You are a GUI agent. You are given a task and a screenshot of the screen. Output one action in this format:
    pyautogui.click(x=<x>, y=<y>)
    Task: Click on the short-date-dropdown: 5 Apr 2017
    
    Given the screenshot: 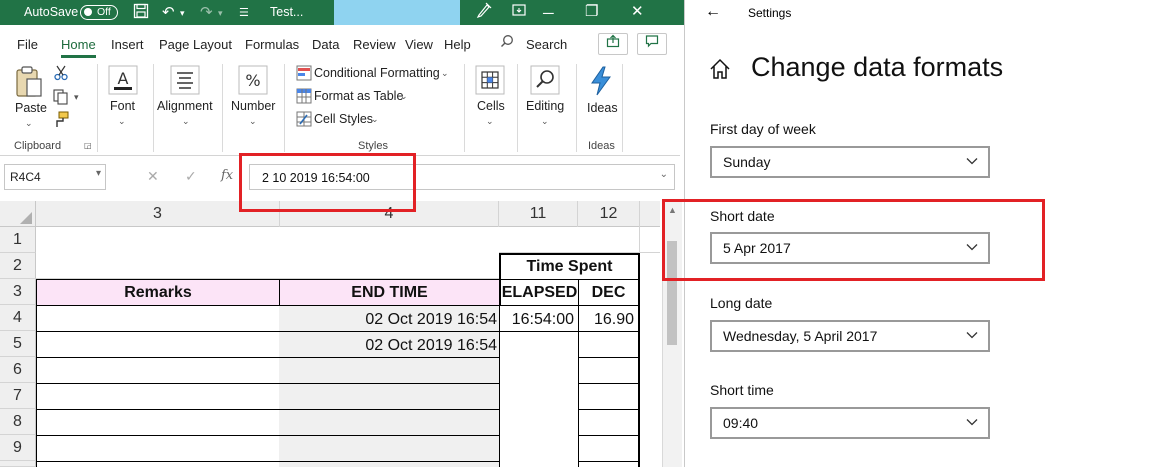 What is the action you would take?
    pyautogui.click(x=850, y=248)
    